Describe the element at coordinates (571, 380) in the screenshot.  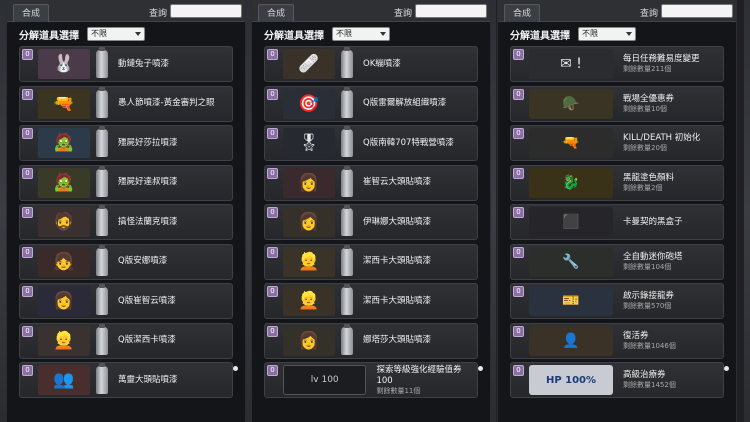
I see `item-image: HP 100%` at that location.